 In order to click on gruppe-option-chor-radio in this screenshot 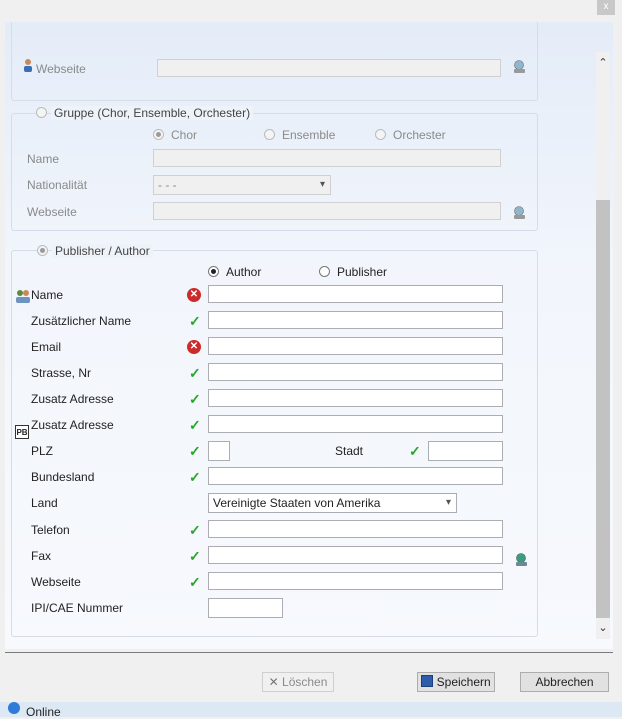, I will do `click(158, 134)`.